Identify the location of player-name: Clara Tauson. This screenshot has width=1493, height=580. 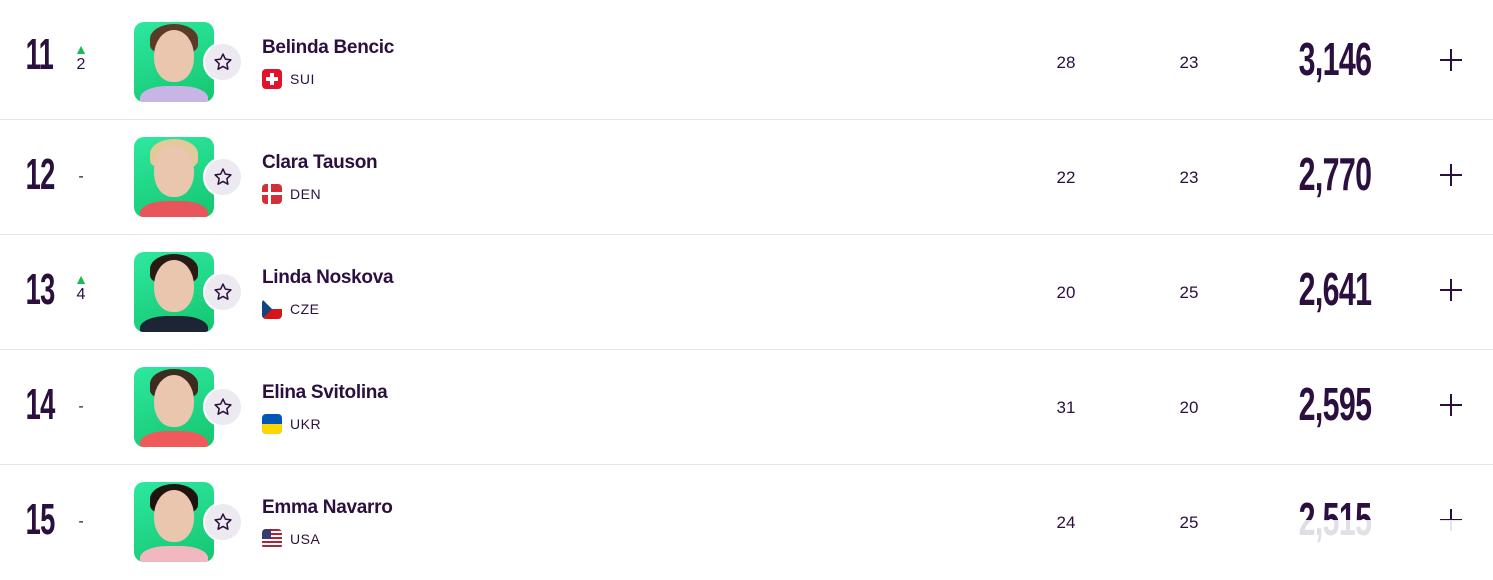
(320, 163).